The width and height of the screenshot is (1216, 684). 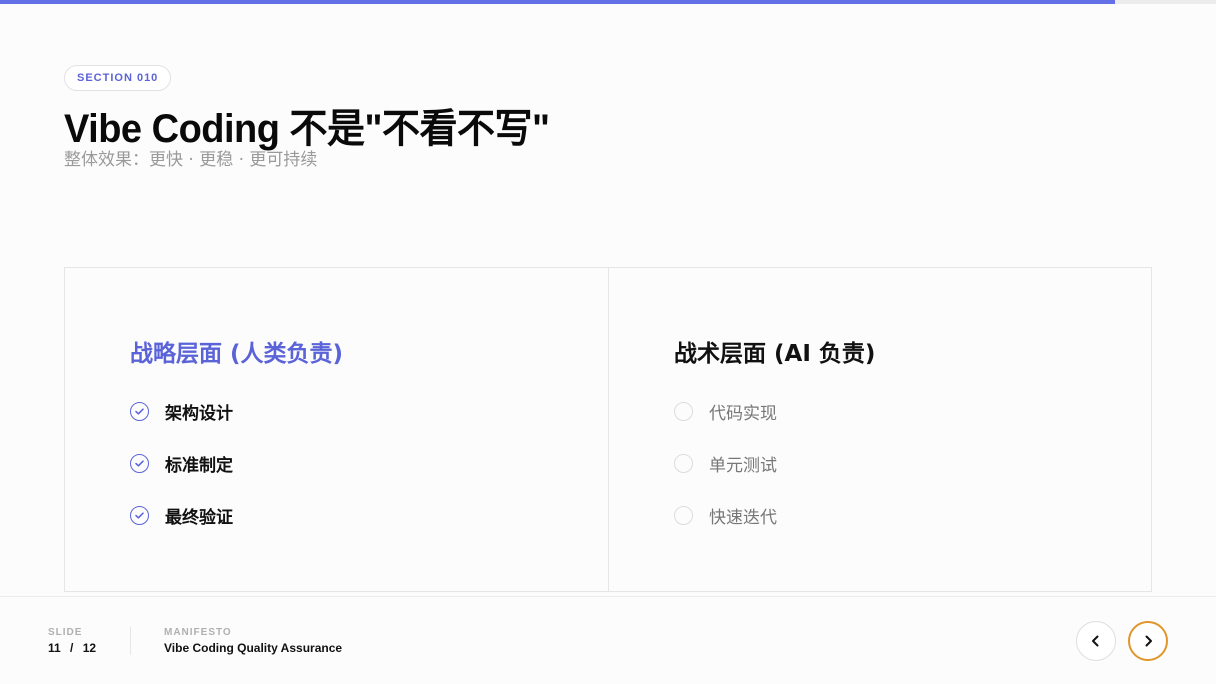 What do you see at coordinates (198, 632) in the screenshot?
I see `deck-caption: MANIFESTO` at bounding box center [198, 632].